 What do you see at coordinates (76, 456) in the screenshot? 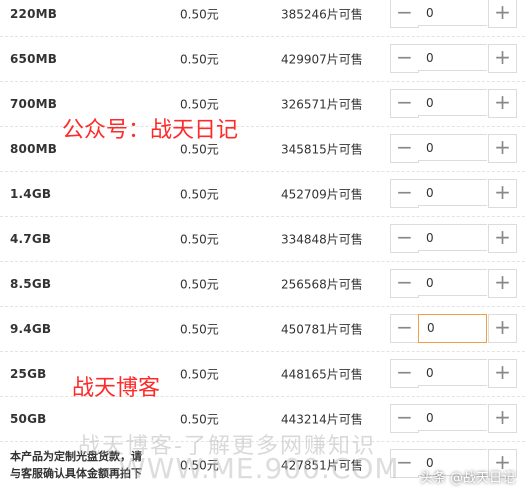
I see `custom-disc-notice-line1: 本产品为定制光盘货款，请` at bounding box center [76, 456].